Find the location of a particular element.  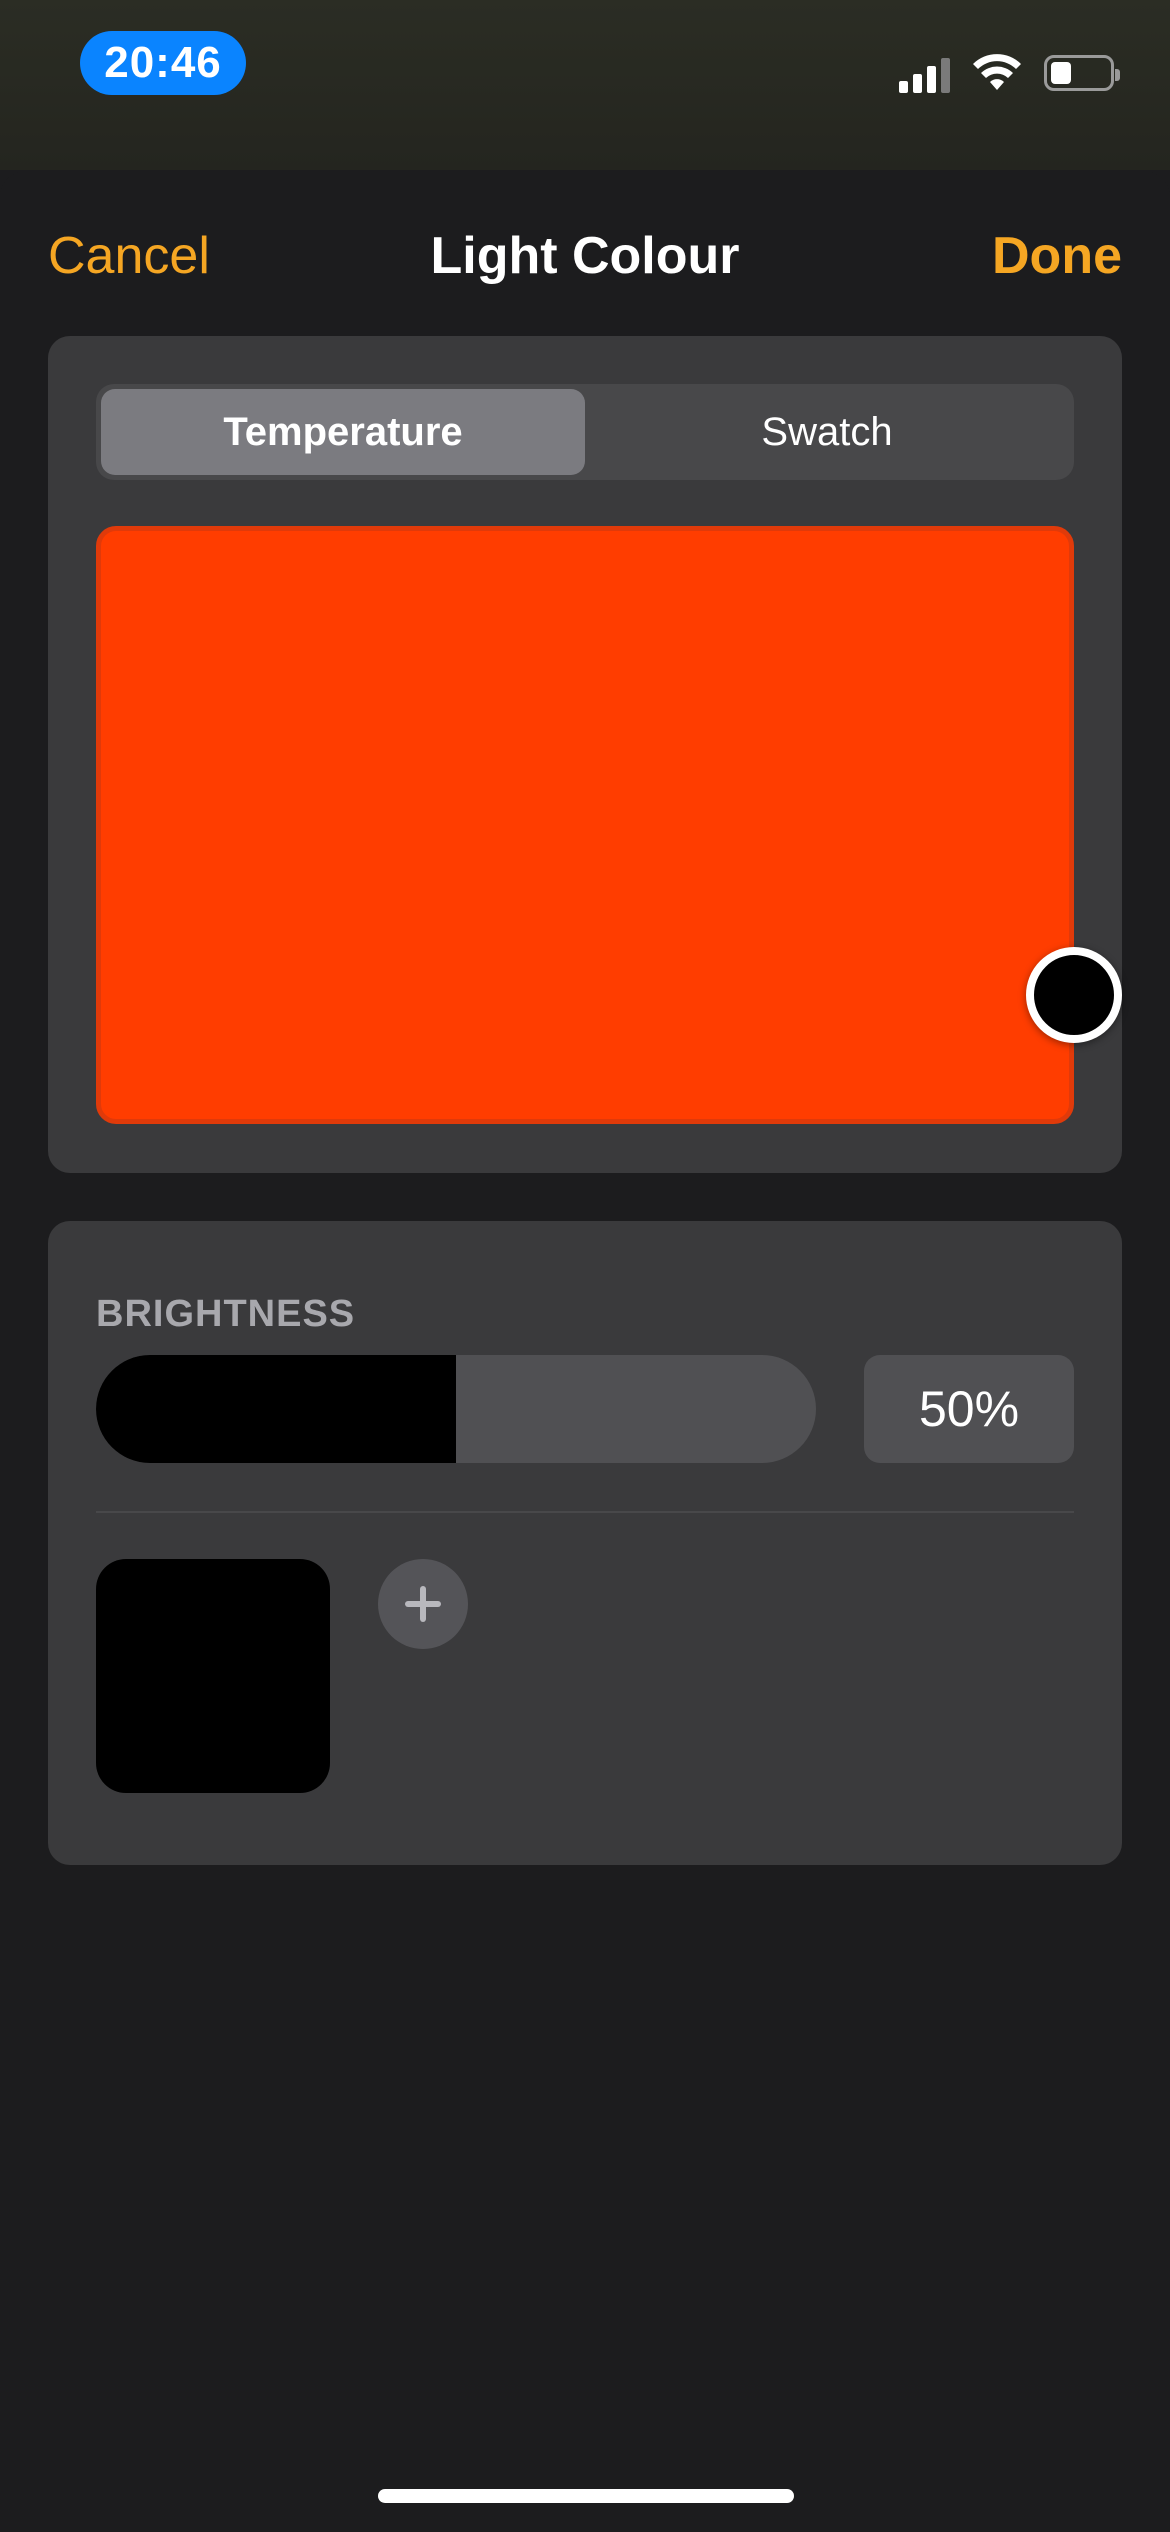

brightness-label: BRIGHTNESS is located at coordinates (226, 1314).